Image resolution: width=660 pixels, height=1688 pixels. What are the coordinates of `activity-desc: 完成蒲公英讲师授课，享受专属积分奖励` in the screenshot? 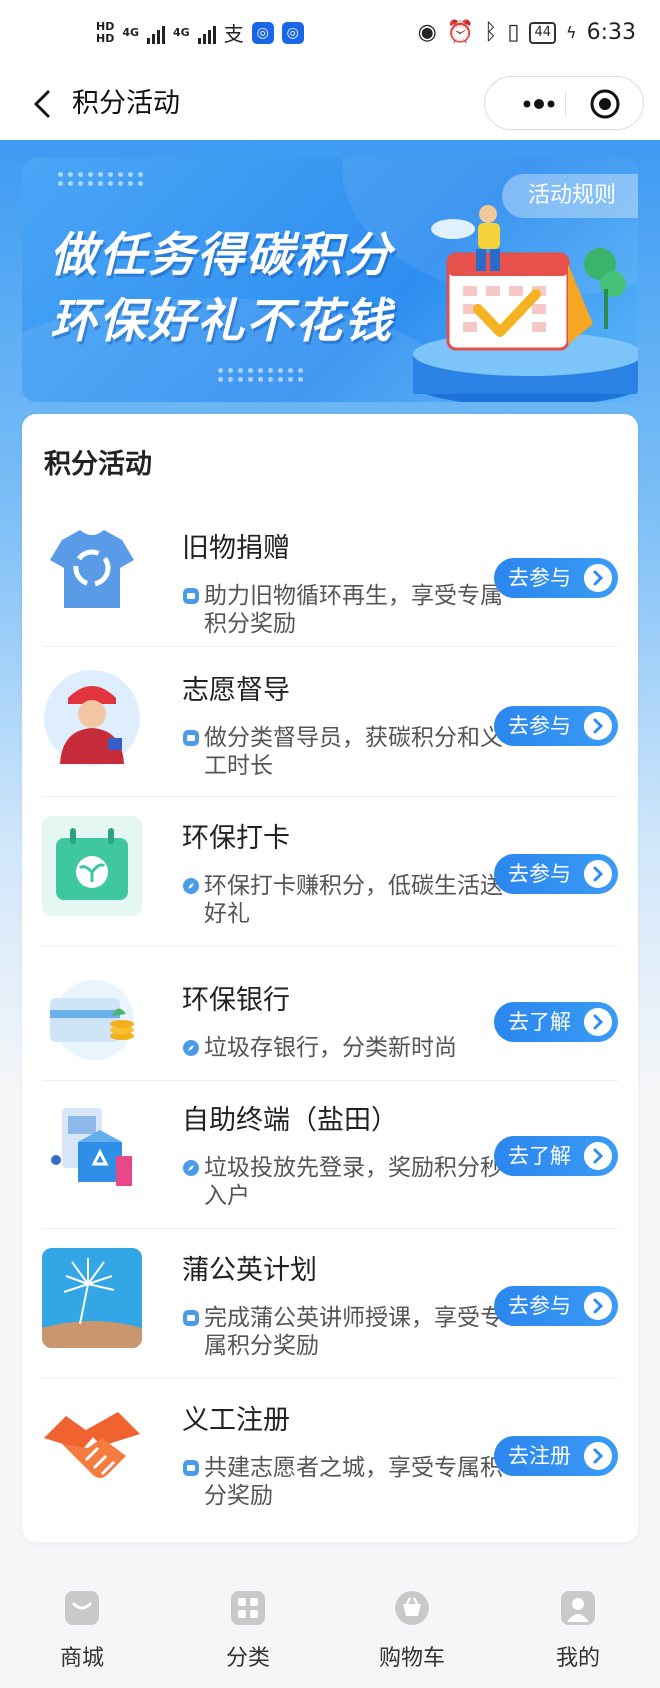 It's located at (343, 1332).